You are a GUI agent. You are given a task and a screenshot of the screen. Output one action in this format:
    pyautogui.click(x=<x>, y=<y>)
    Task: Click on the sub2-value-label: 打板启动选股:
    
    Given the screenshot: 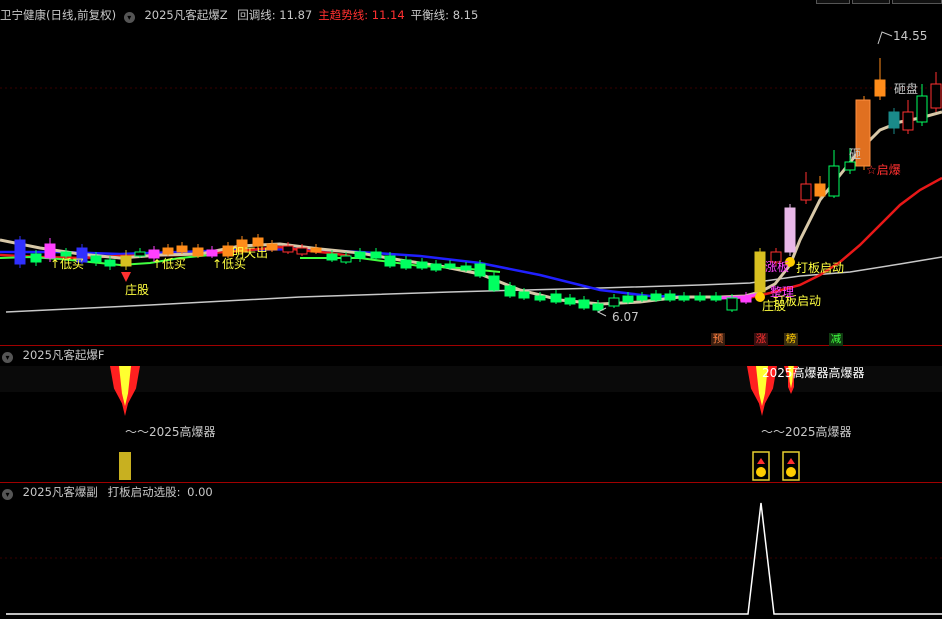 What is the action you would take?
    pyautogui.click(x=144, y=492)
    